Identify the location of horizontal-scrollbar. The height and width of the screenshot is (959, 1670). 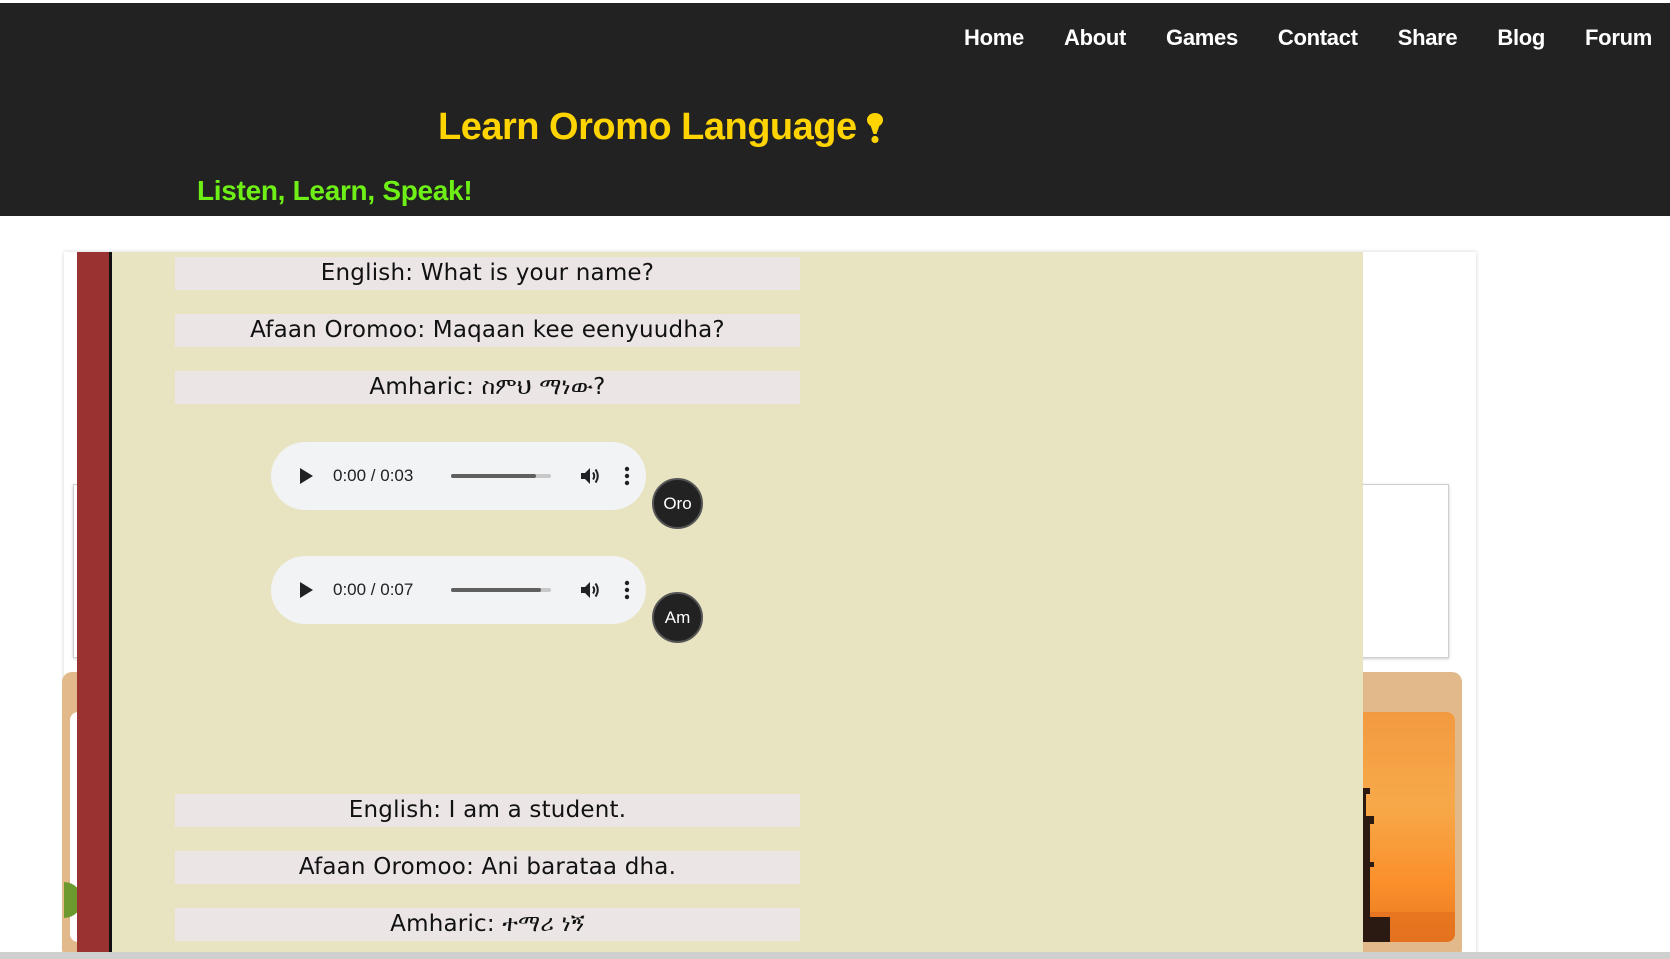
(835, 955).